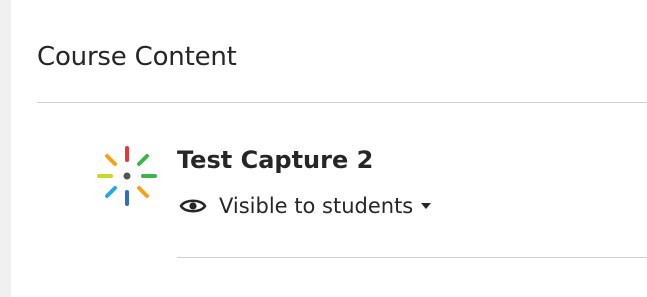 The image size is (647, 297). I want to click on visibility-dropdown: Visible to students, so click(305, 206).